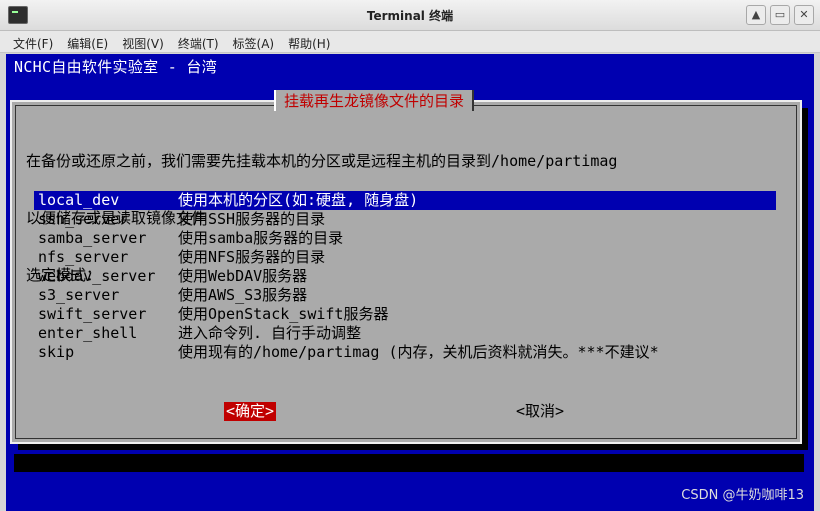 This screenshot has width=820, height=511. I want to click on window-title: Terminal 终端, so click(410, 16).